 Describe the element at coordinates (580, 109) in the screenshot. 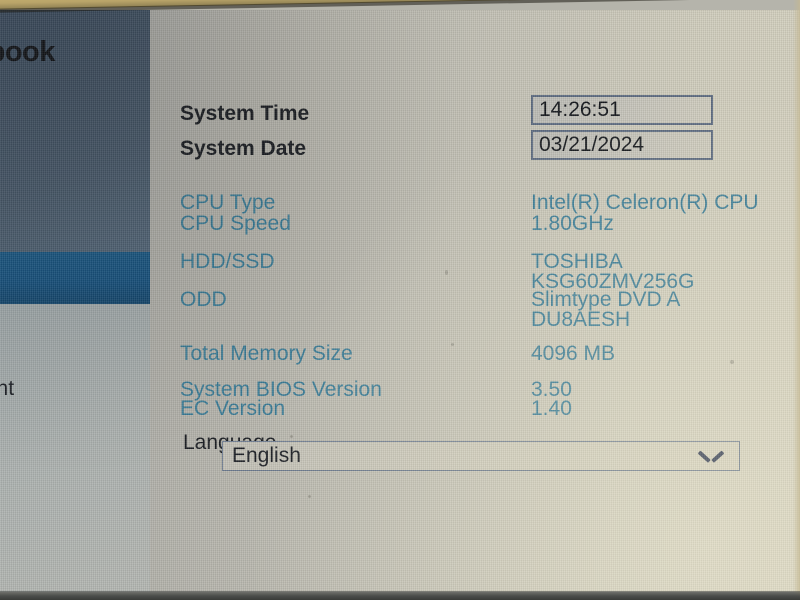

I see `system-time-value: 14:26:51` at that location.